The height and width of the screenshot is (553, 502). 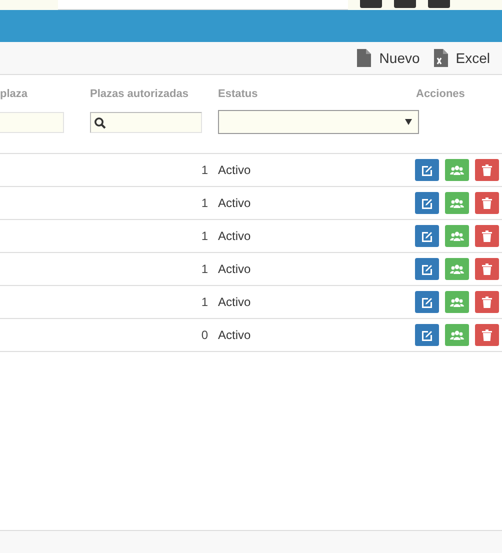 What do you see at coordinates (388, 58) in the screenshot?
I see `new-button: Nuevo` at bounding box center [388, 58].